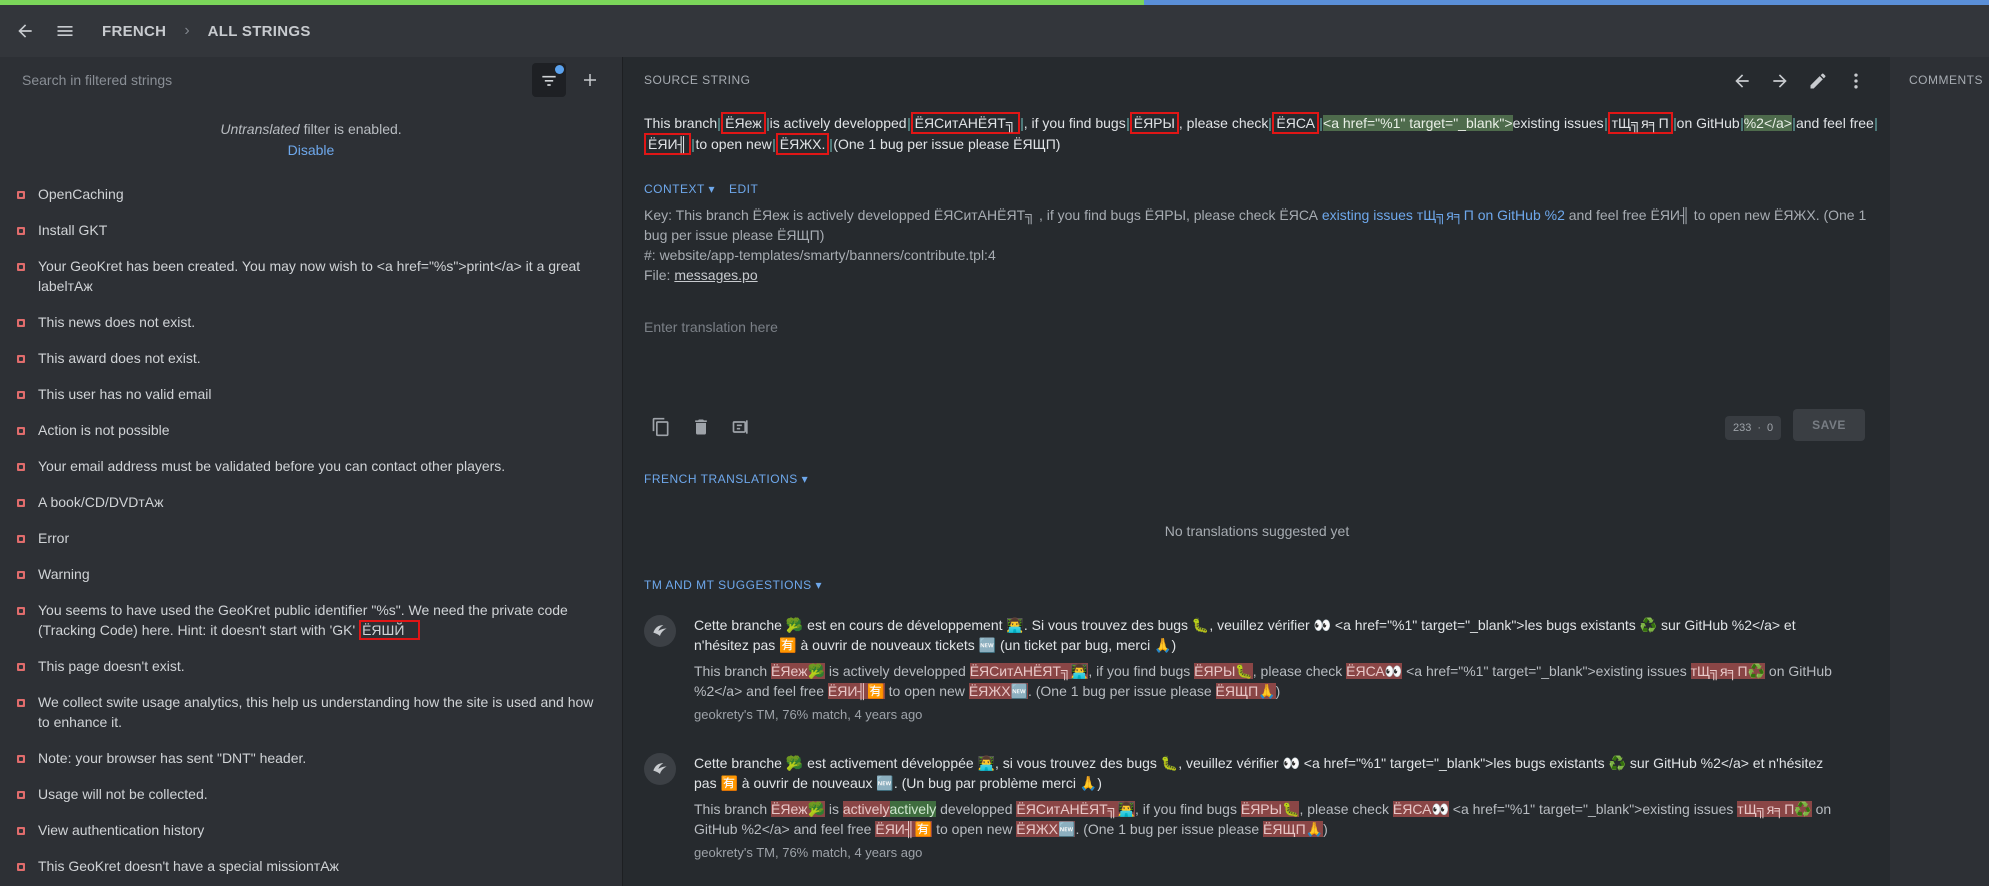  Describe the element at coordinates (1946, 80) in the screenshot. I see `comments-label: COMMENTS` at that location.